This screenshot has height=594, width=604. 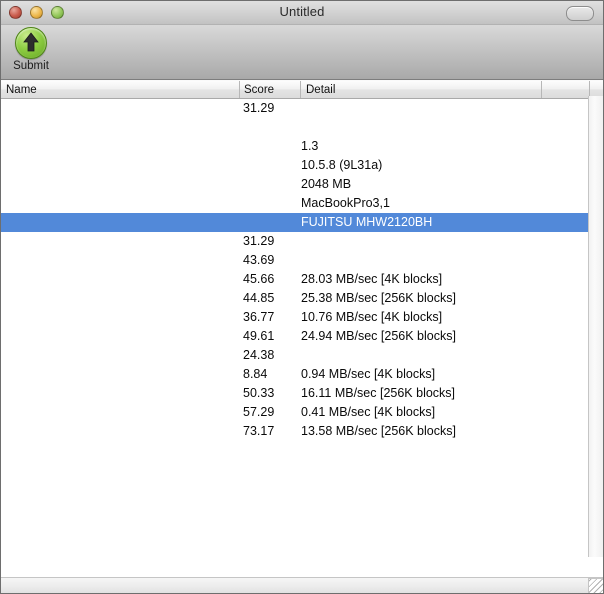 What do you see at coordinates (421, 90) in the screenshot?
I see `column-header-detail: Detail` at bounding box center [421, 90].